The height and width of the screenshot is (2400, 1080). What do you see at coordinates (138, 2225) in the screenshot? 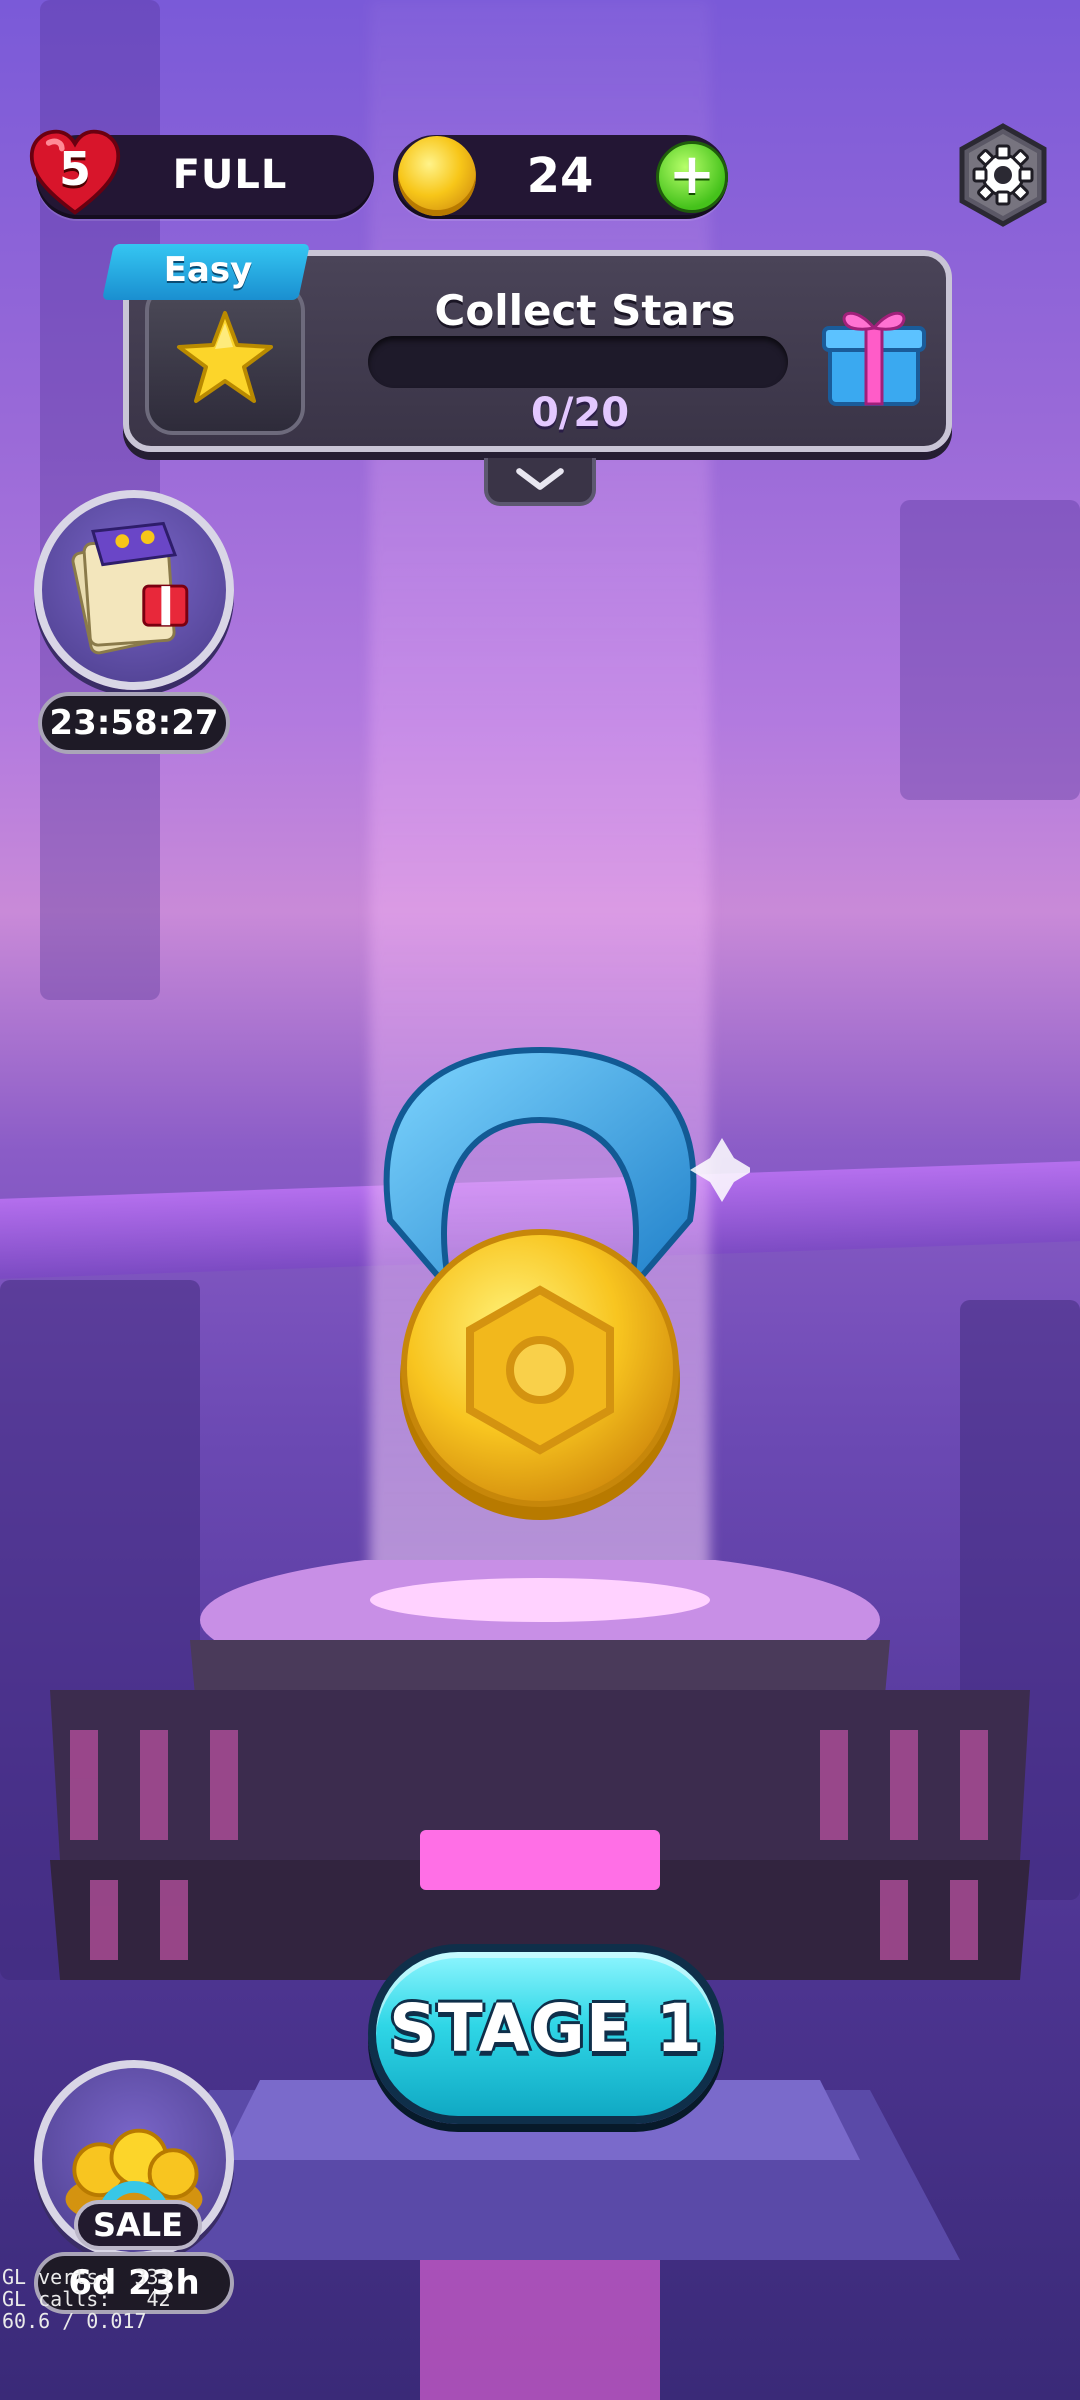
I see `sale-badge: SALE` at bounding box center [138, 2225].